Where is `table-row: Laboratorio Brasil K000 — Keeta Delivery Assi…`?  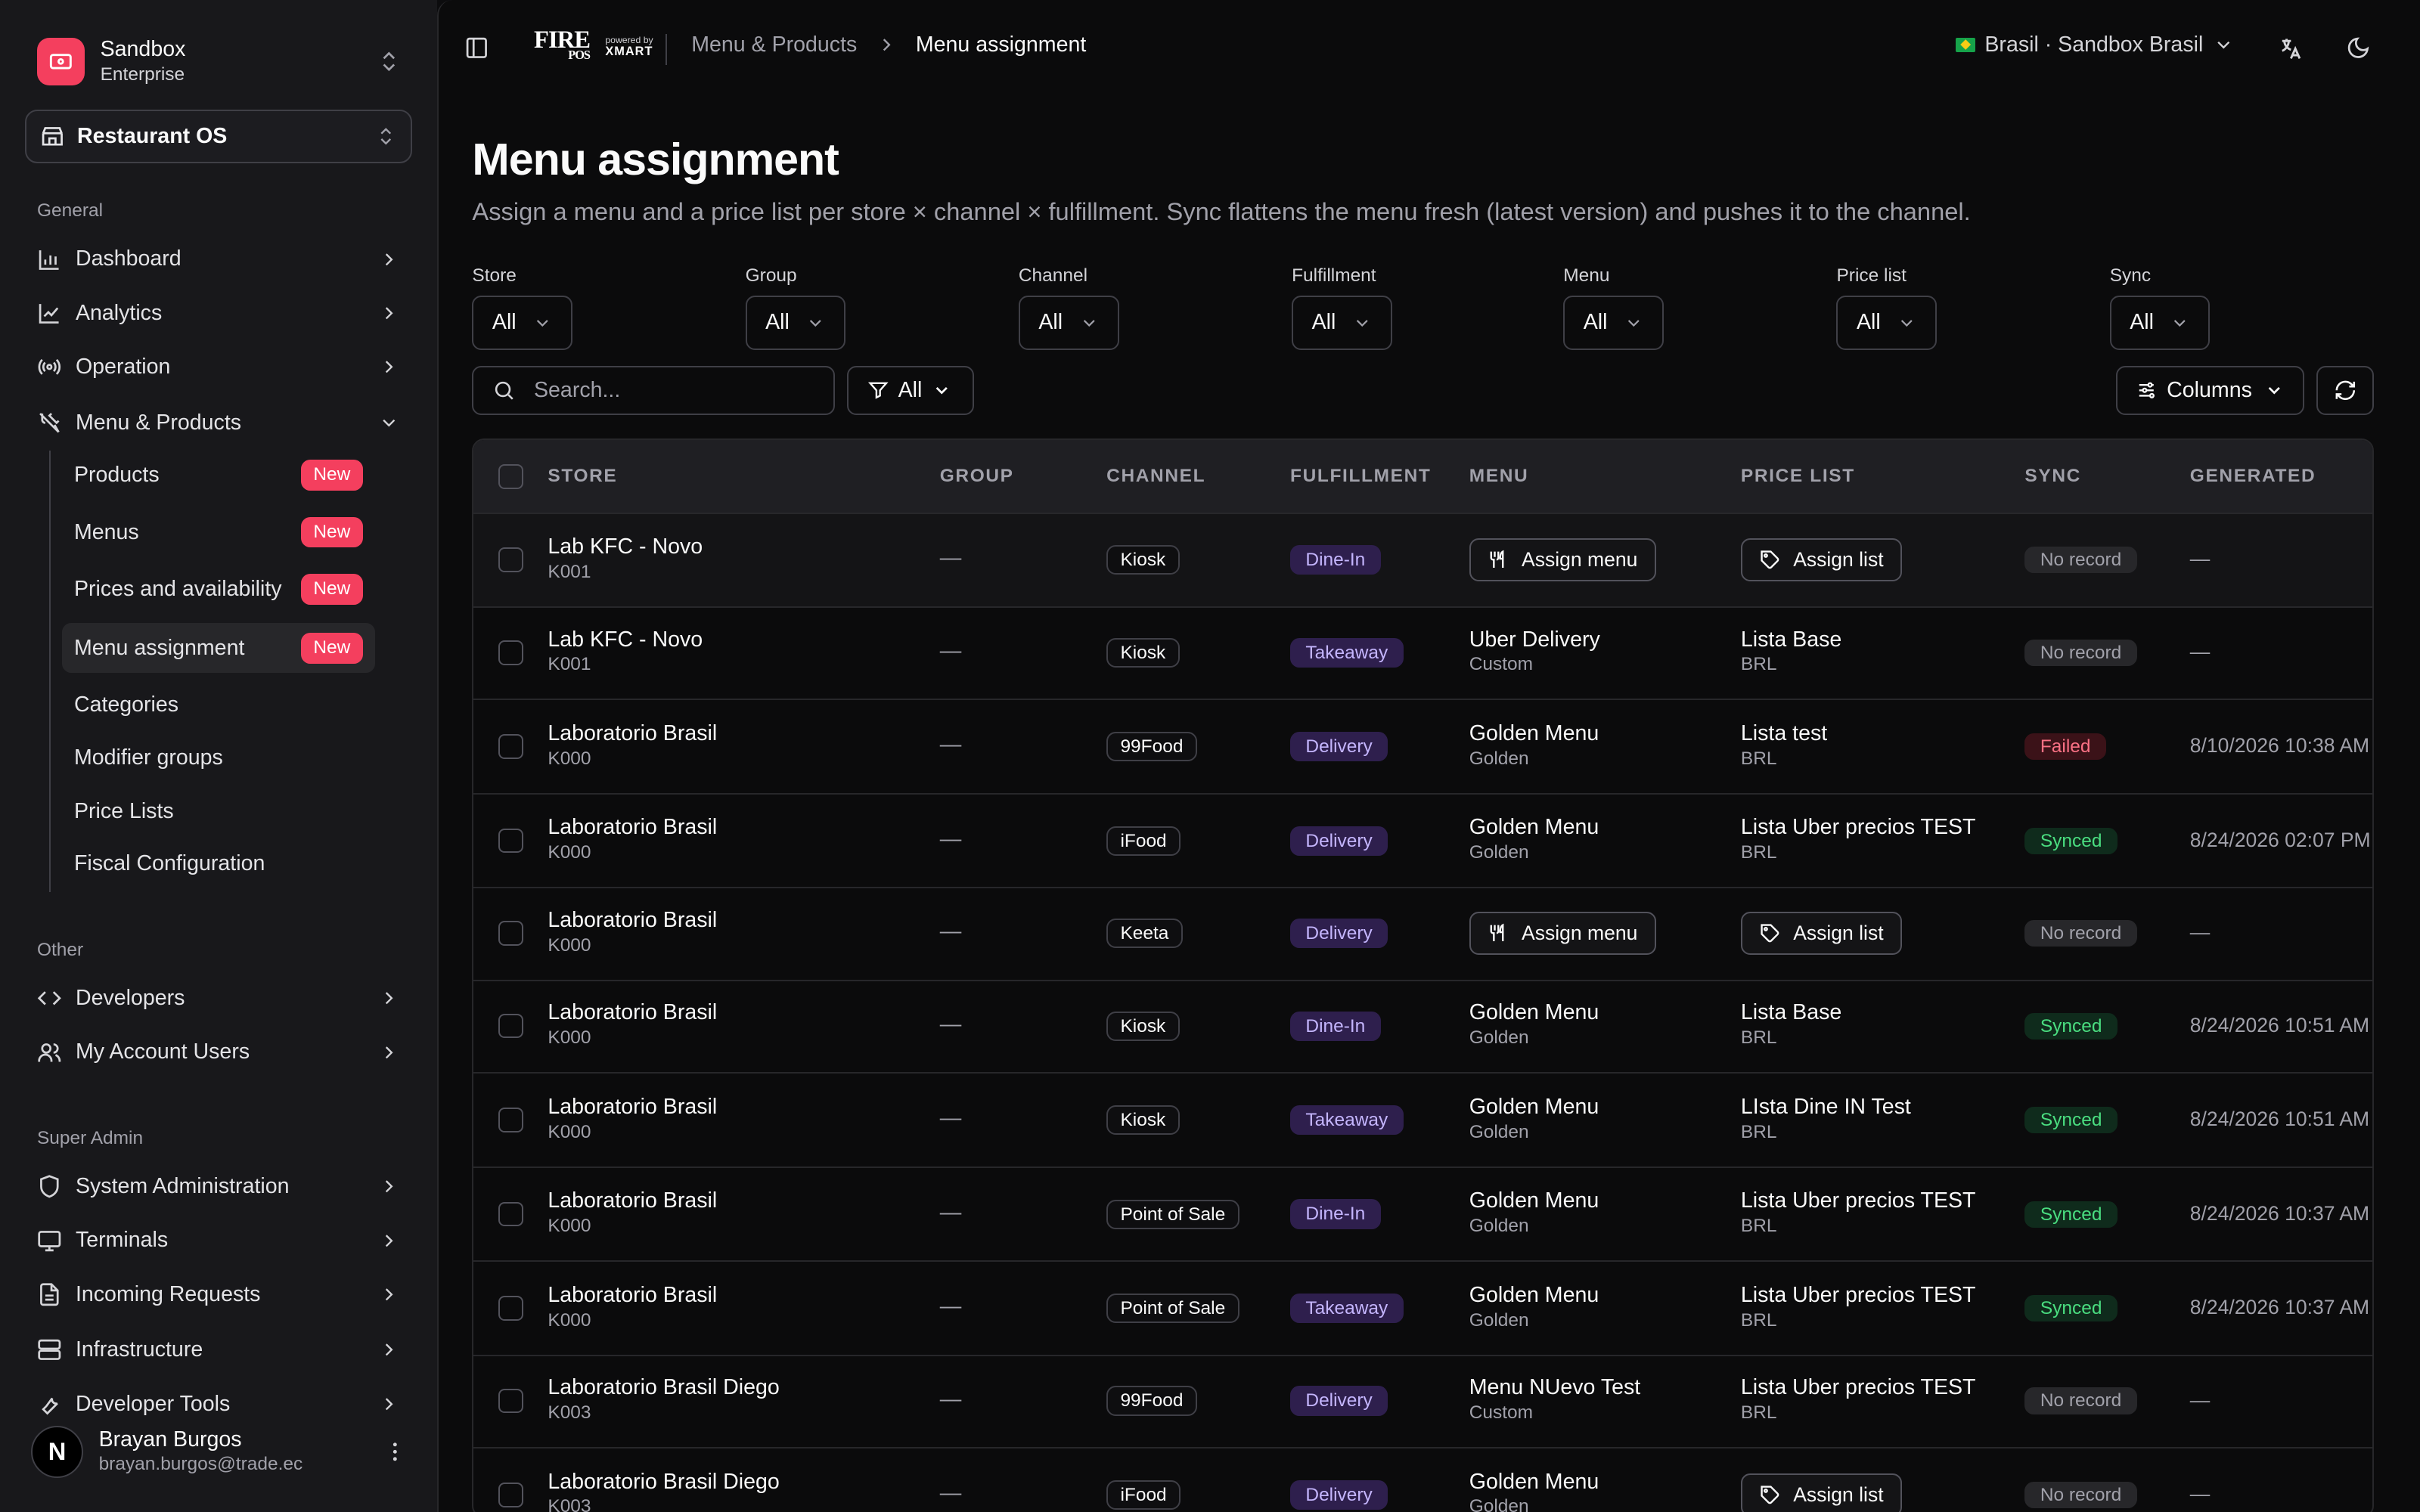 table-row: Laboratorio Brasil K000 — Keeta Delivery Assi… is located at coordinates (1422, 934).